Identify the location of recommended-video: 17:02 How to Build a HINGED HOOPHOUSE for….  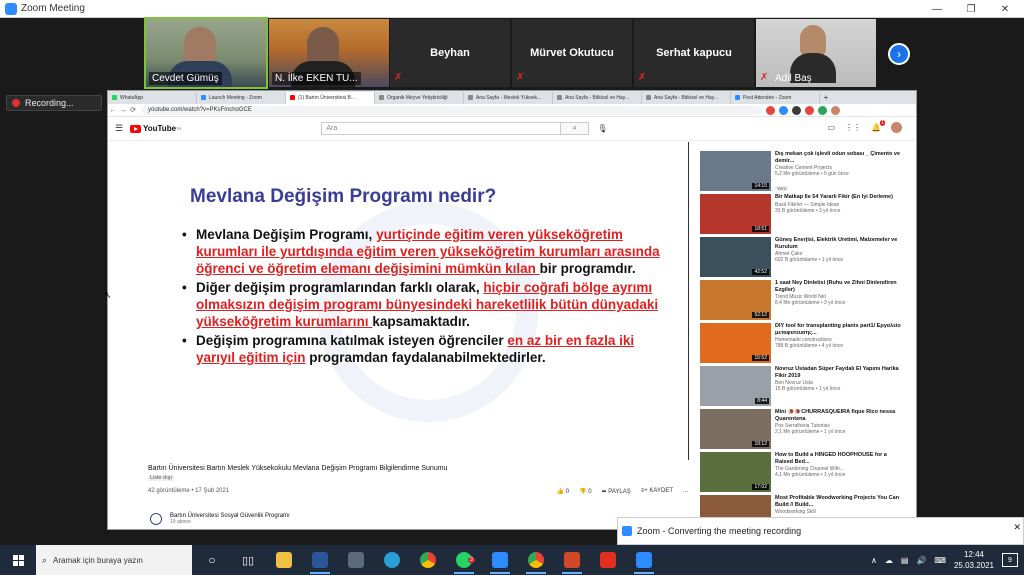
(805, 473).